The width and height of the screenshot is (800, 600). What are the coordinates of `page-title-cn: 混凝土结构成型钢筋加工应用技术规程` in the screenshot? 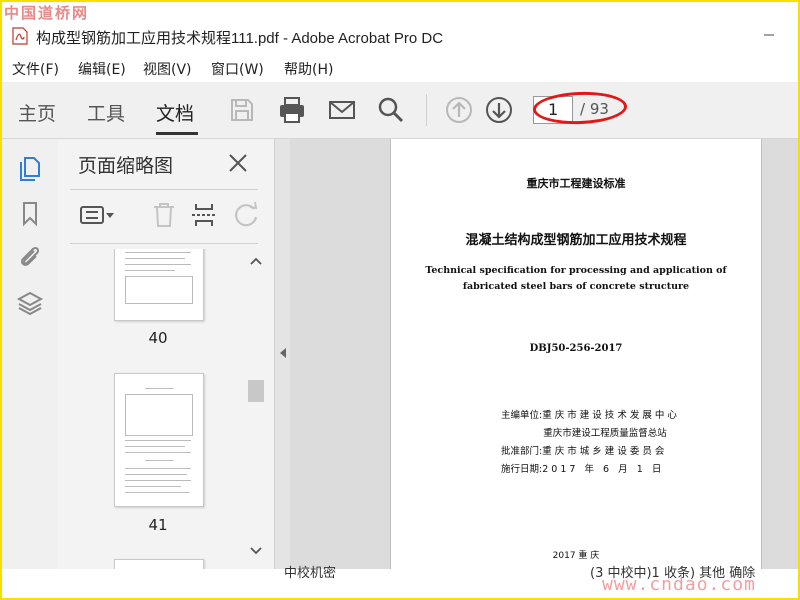 It's located at (576, 240).